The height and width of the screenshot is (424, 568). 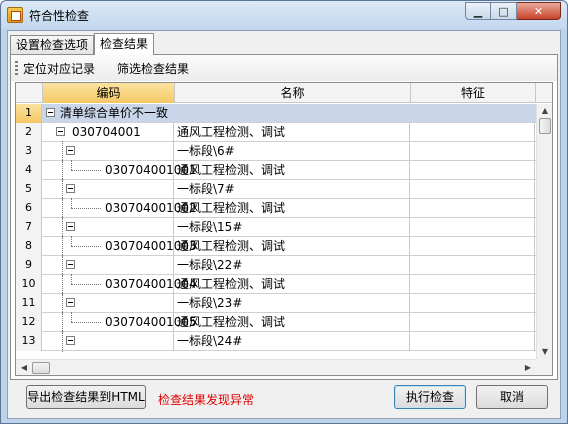 What do you see at coordinates (544, 231) in the screenshot?
I see `vertical-scrollbar: ▲ ▼` at bounding box center [544, 231].